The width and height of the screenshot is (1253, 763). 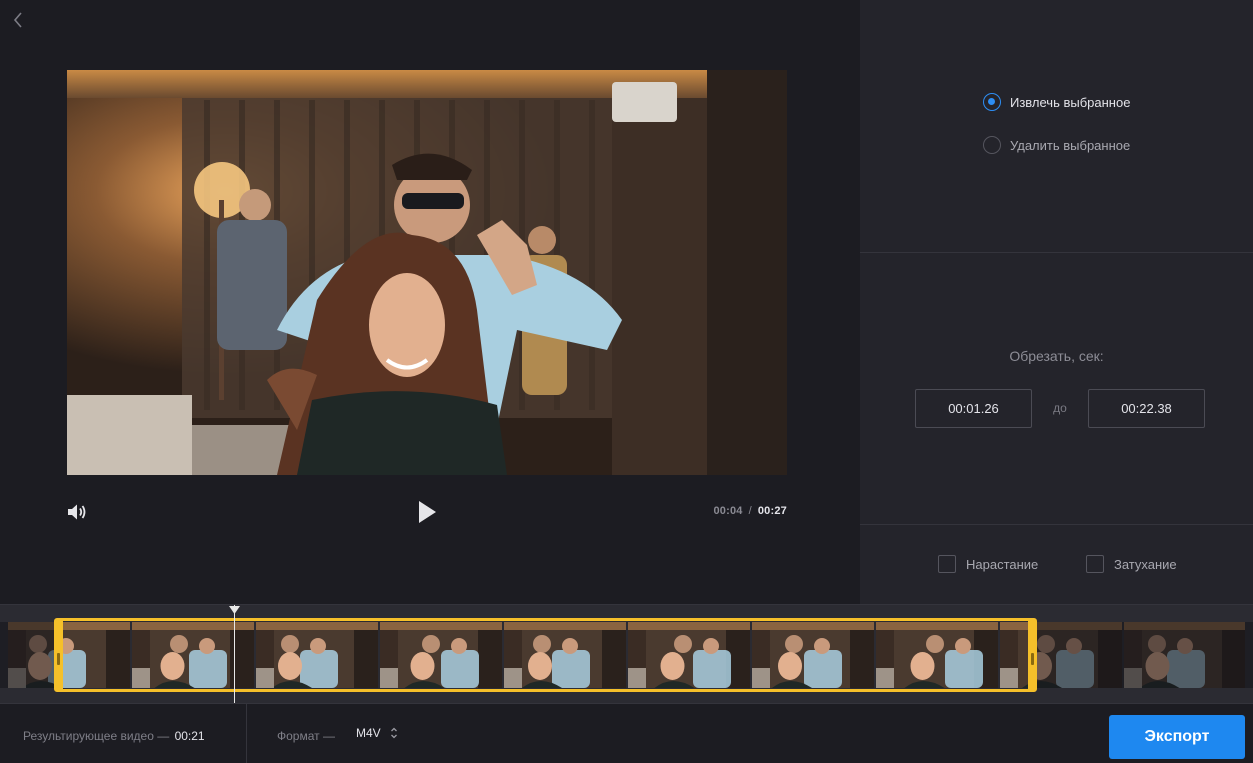 I want to click on result-duration: Результирующее видео — 00:21, so click(x=114, y=736).